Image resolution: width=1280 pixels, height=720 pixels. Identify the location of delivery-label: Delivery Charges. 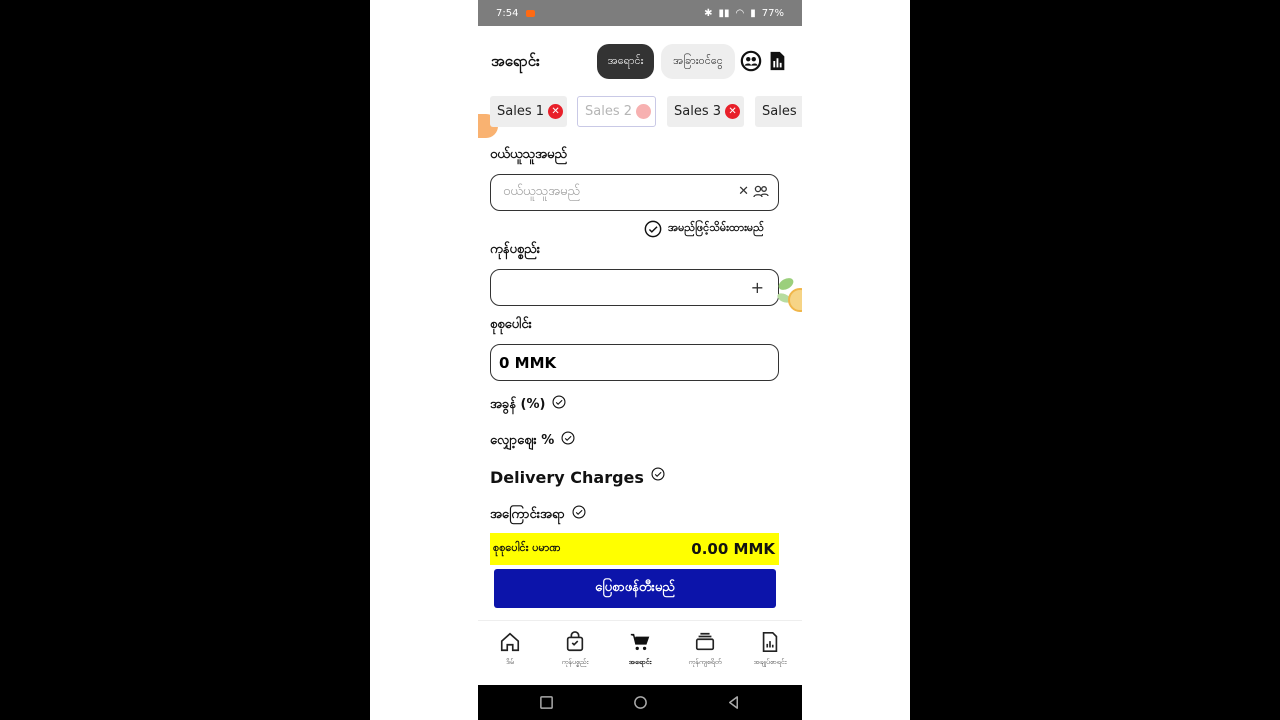
(567, 477).